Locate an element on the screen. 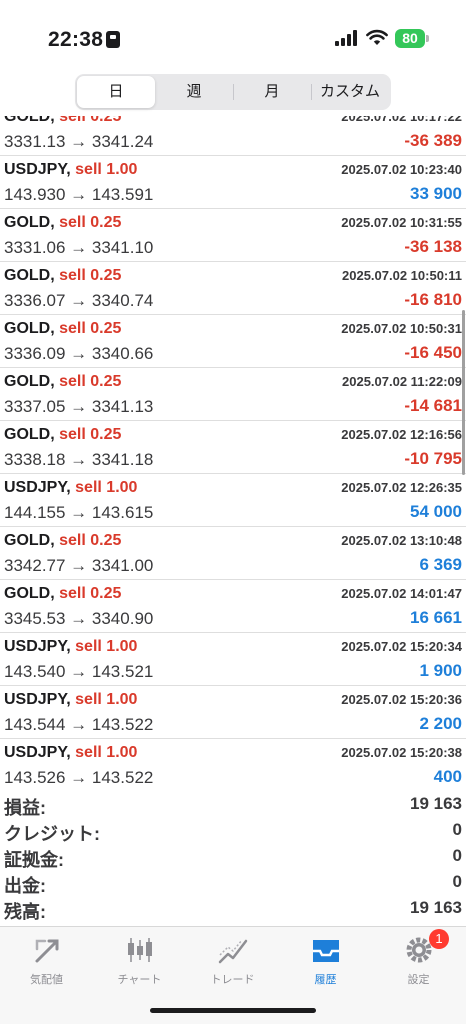 This screenshot has width=466, height=1024. trade-prices: 3336.09 → 3340.66 is located at coordinates (79, 353).